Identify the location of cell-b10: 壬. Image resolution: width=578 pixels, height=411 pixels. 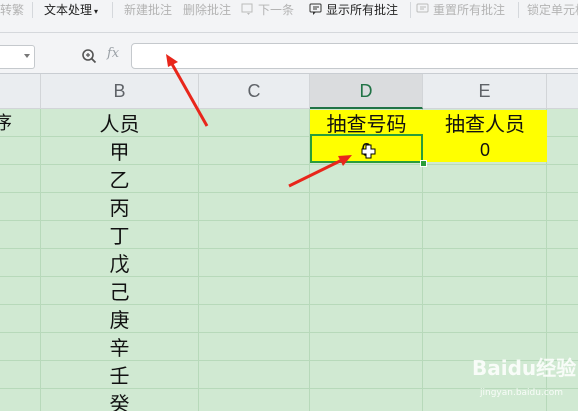
(119, 376).